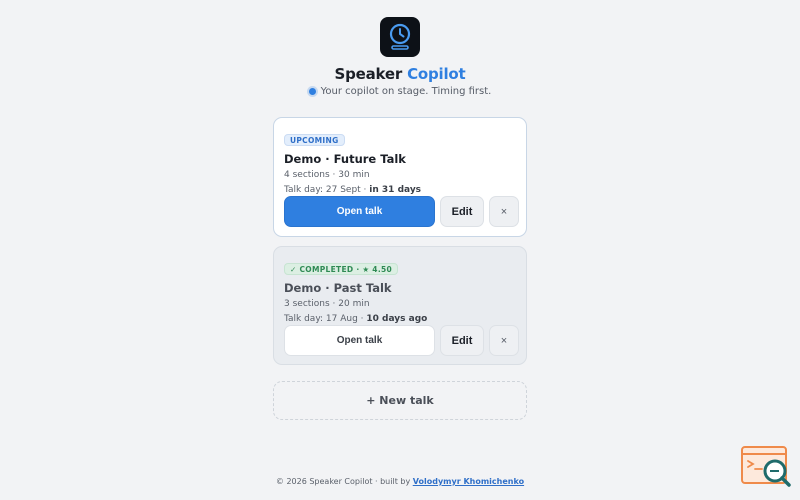 This screenshot has width=800, height=500. What do you see at coordinates (400, 400) in the screenshot?
I see `new-talk-button: + New talk` at bounding box center [400, 400].